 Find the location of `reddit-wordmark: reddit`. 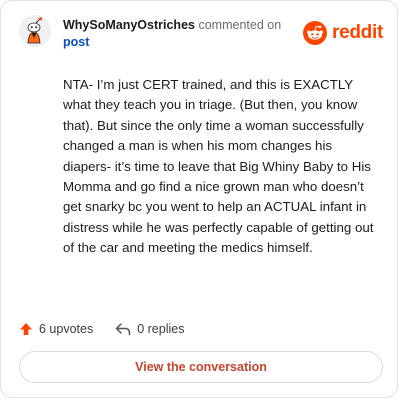

reddit-wordmark: reddit is located at coordinates (357, 32).